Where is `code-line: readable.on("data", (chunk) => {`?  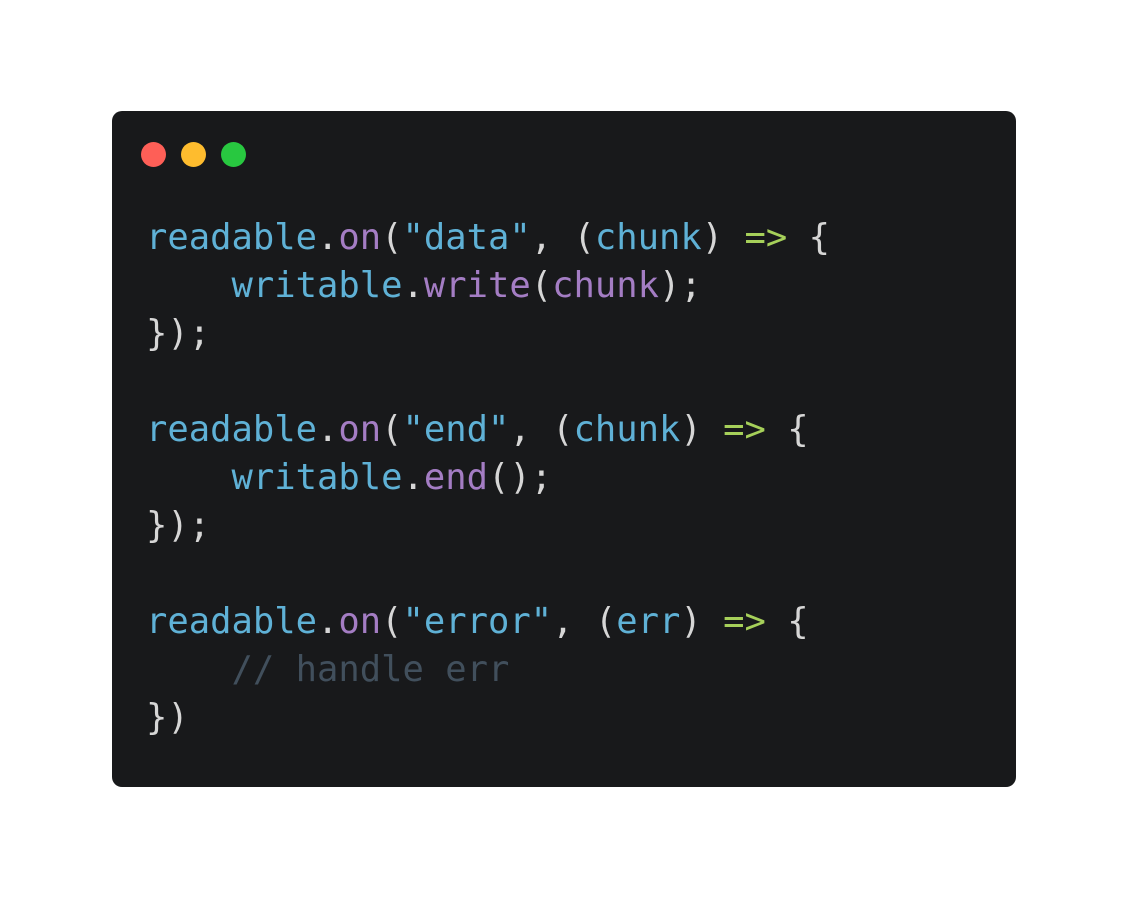 code-line: readable.on("data", (chunk) => { is located at coordinates (488, 238).